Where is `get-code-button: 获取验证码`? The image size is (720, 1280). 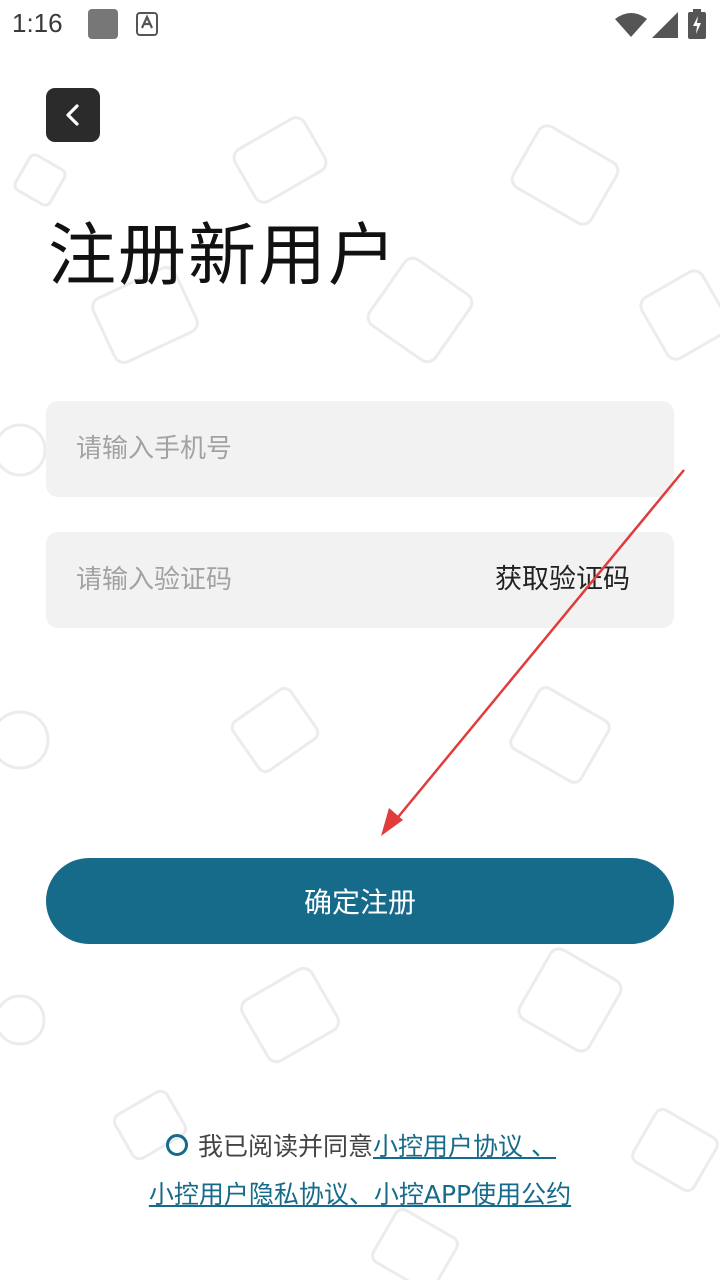
get-code-button: 获取验证码 is located at coordinates (562, 580).